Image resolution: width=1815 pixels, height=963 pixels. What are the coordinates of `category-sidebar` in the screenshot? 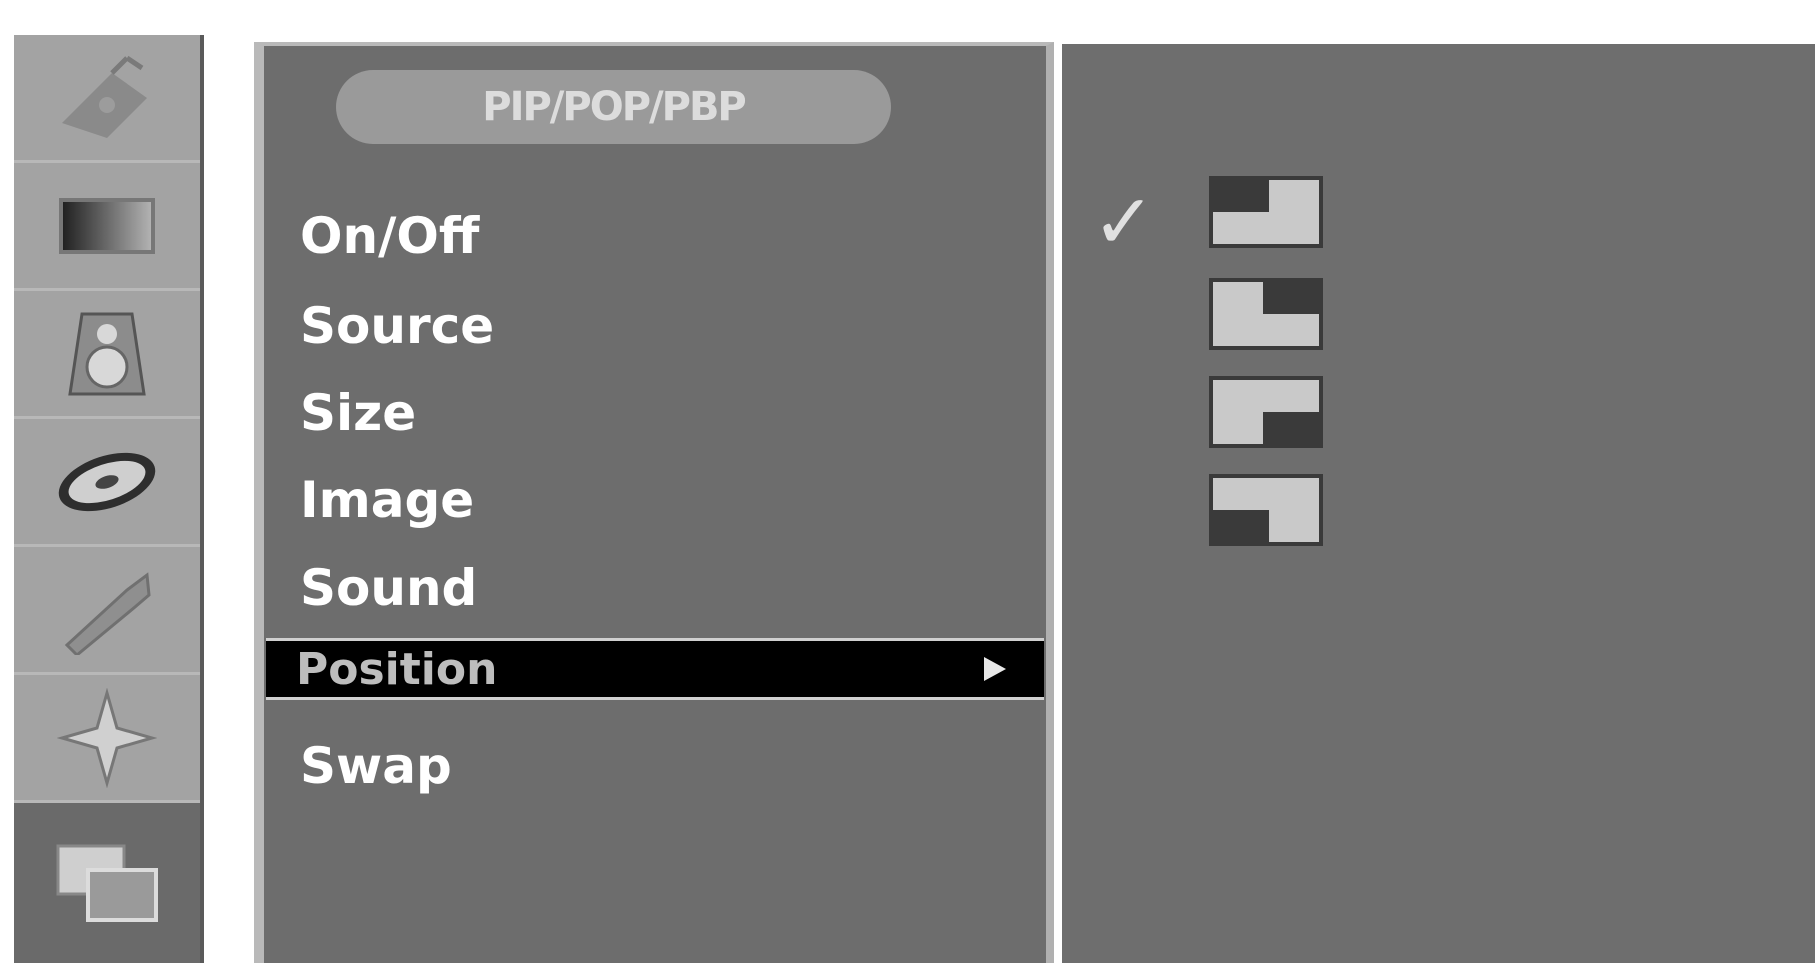 It's located at (109, 499).